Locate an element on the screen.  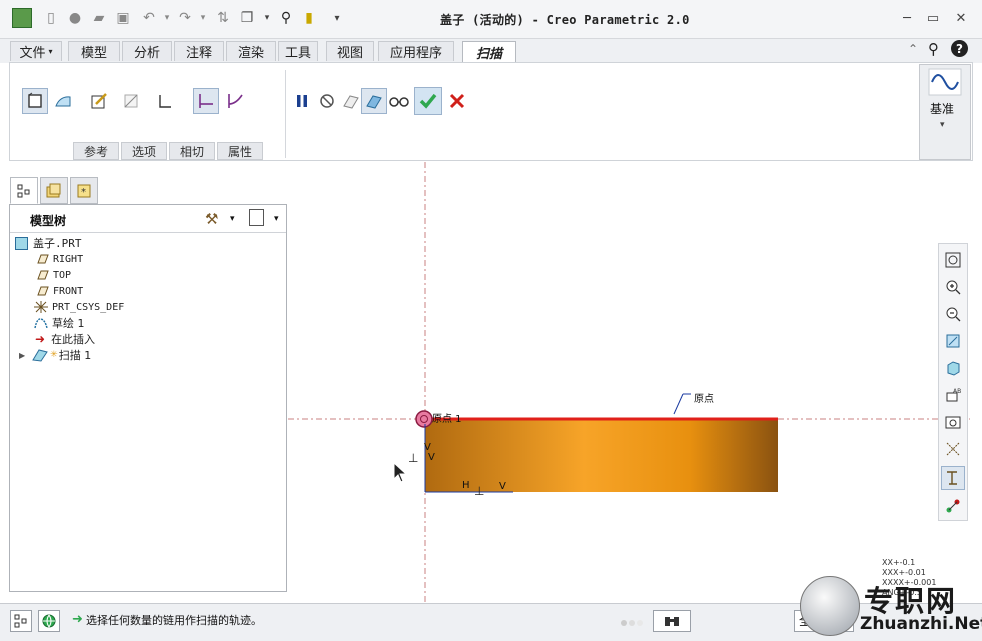
redo-dropdown-icon: ▾ is located at coordinates (203, 18).